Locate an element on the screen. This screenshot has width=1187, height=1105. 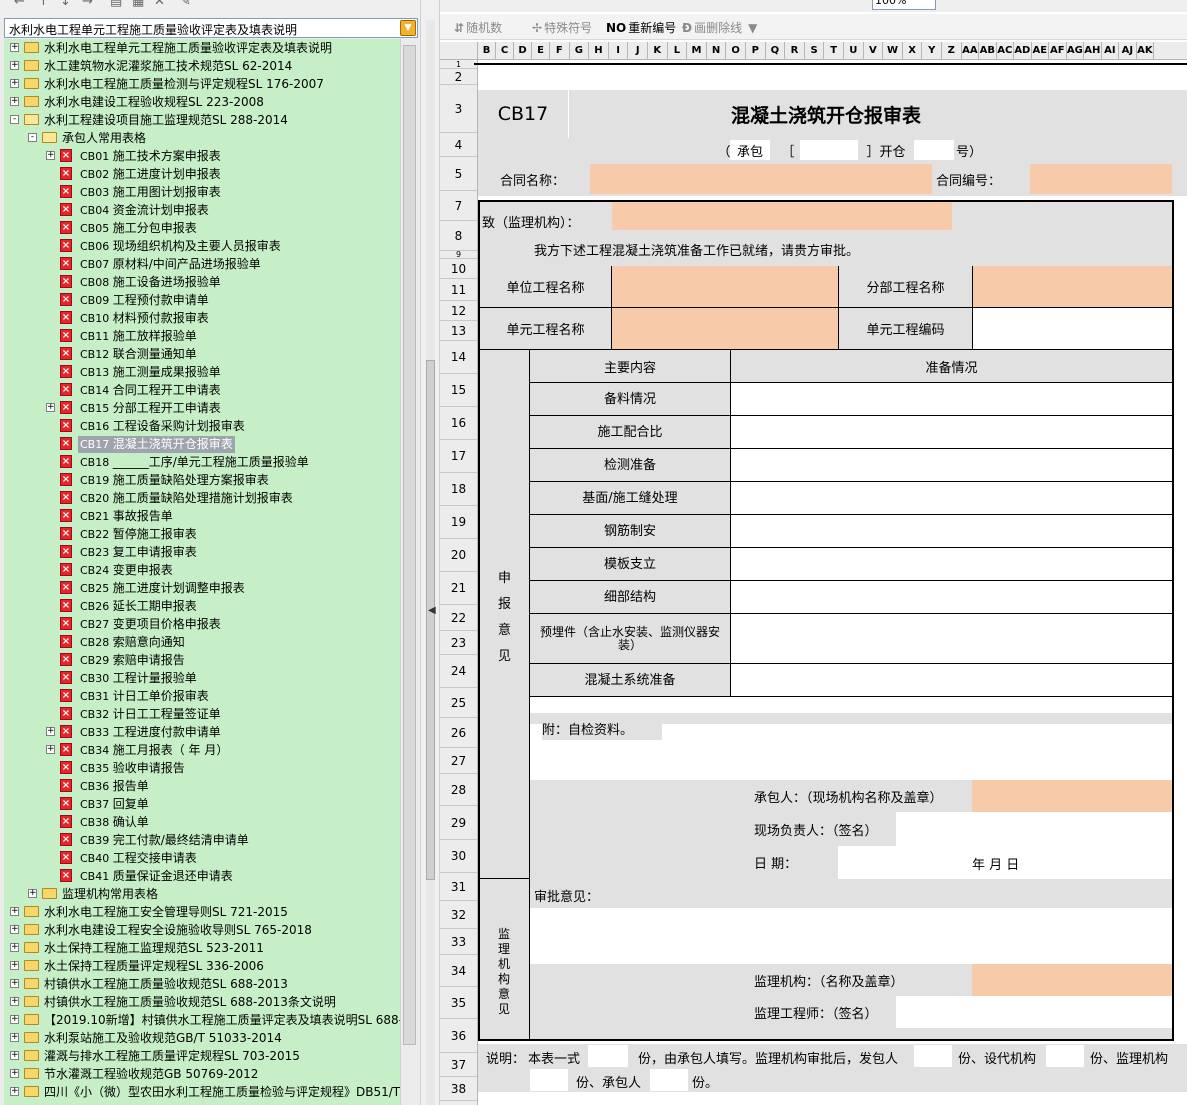
random-number-button: ⇵ 随机数 is located at coordinates (478, 27).